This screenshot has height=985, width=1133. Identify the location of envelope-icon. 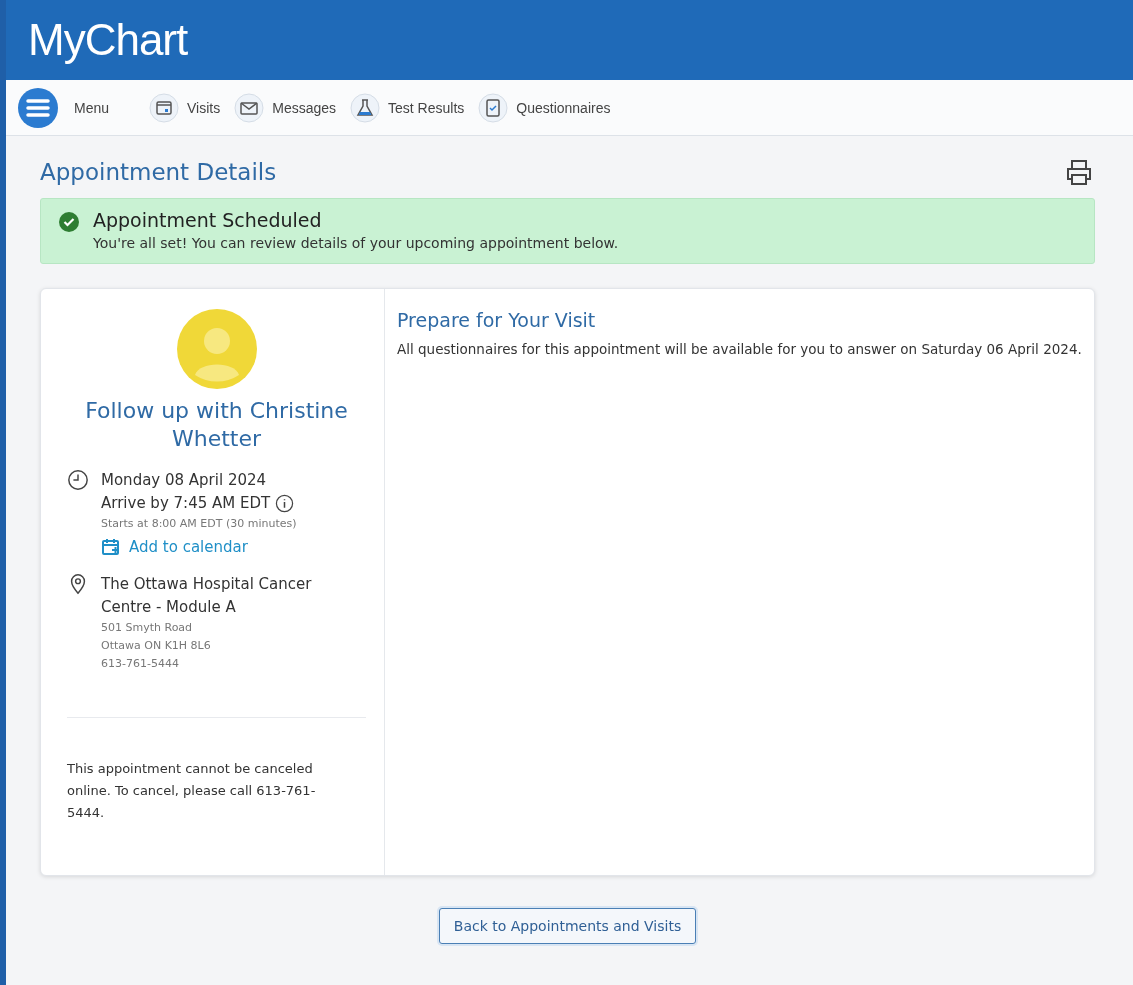
(249, 107).